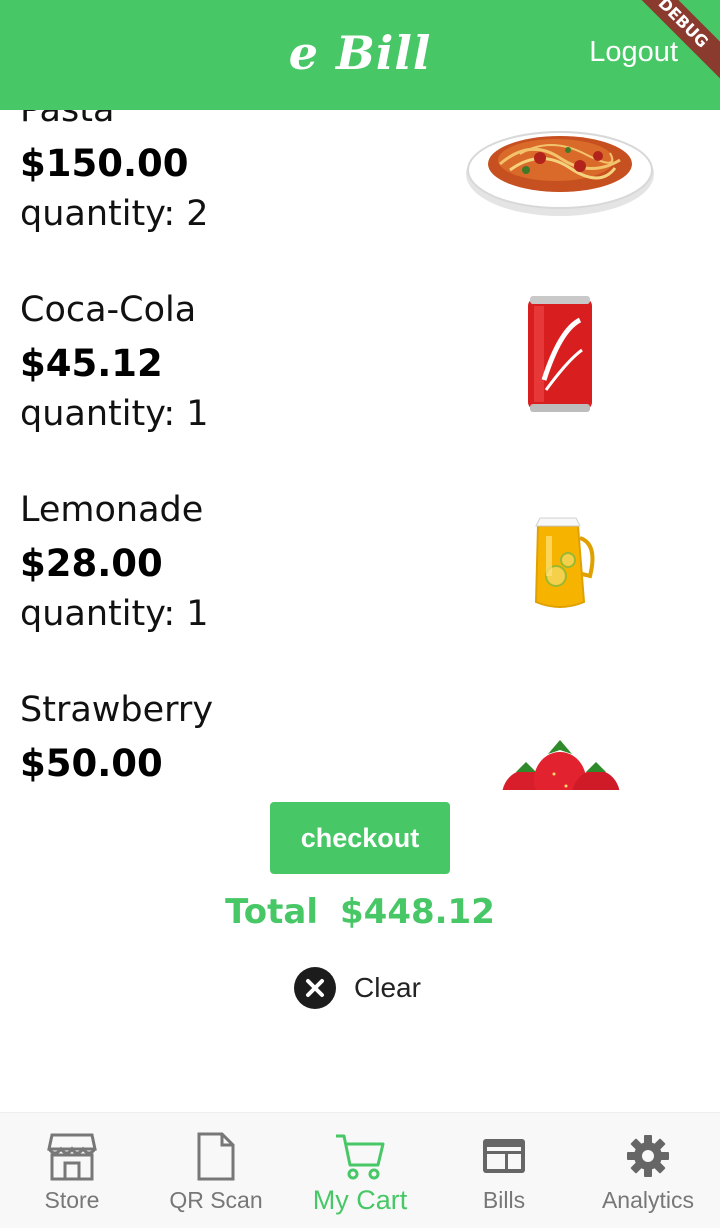 This screenshot has width=720, height=1228. Describe the element at coordinates (648, 1156) in the screenshot. I see `gear-icon` at that location.